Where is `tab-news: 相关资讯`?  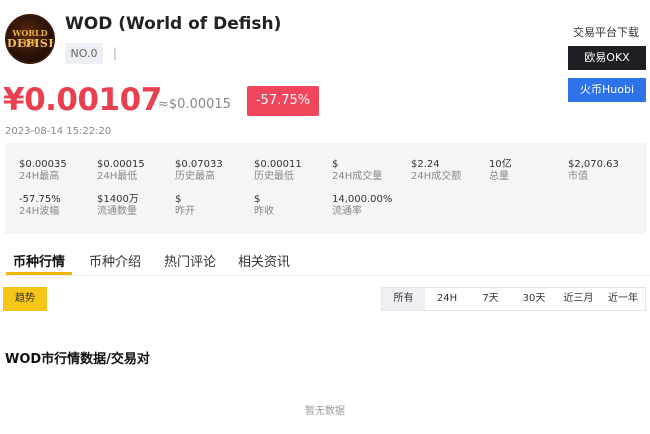 tab-news: 相关资讯 is located at coordinates (264, 260).